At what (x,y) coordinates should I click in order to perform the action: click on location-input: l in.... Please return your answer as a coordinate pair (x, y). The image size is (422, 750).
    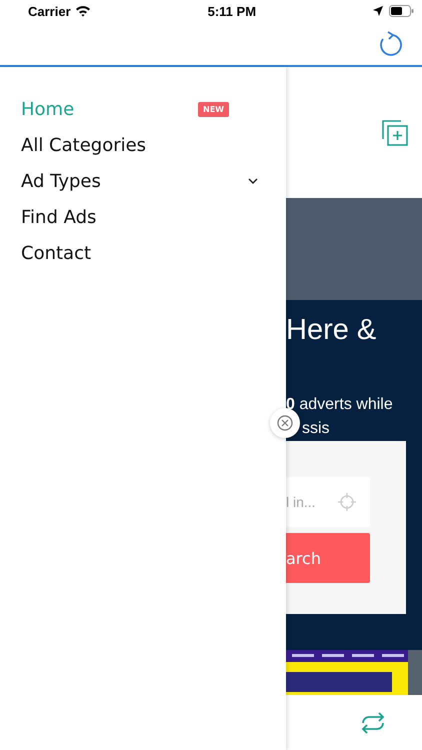
    Looking at the image, I should click on (311, 502).